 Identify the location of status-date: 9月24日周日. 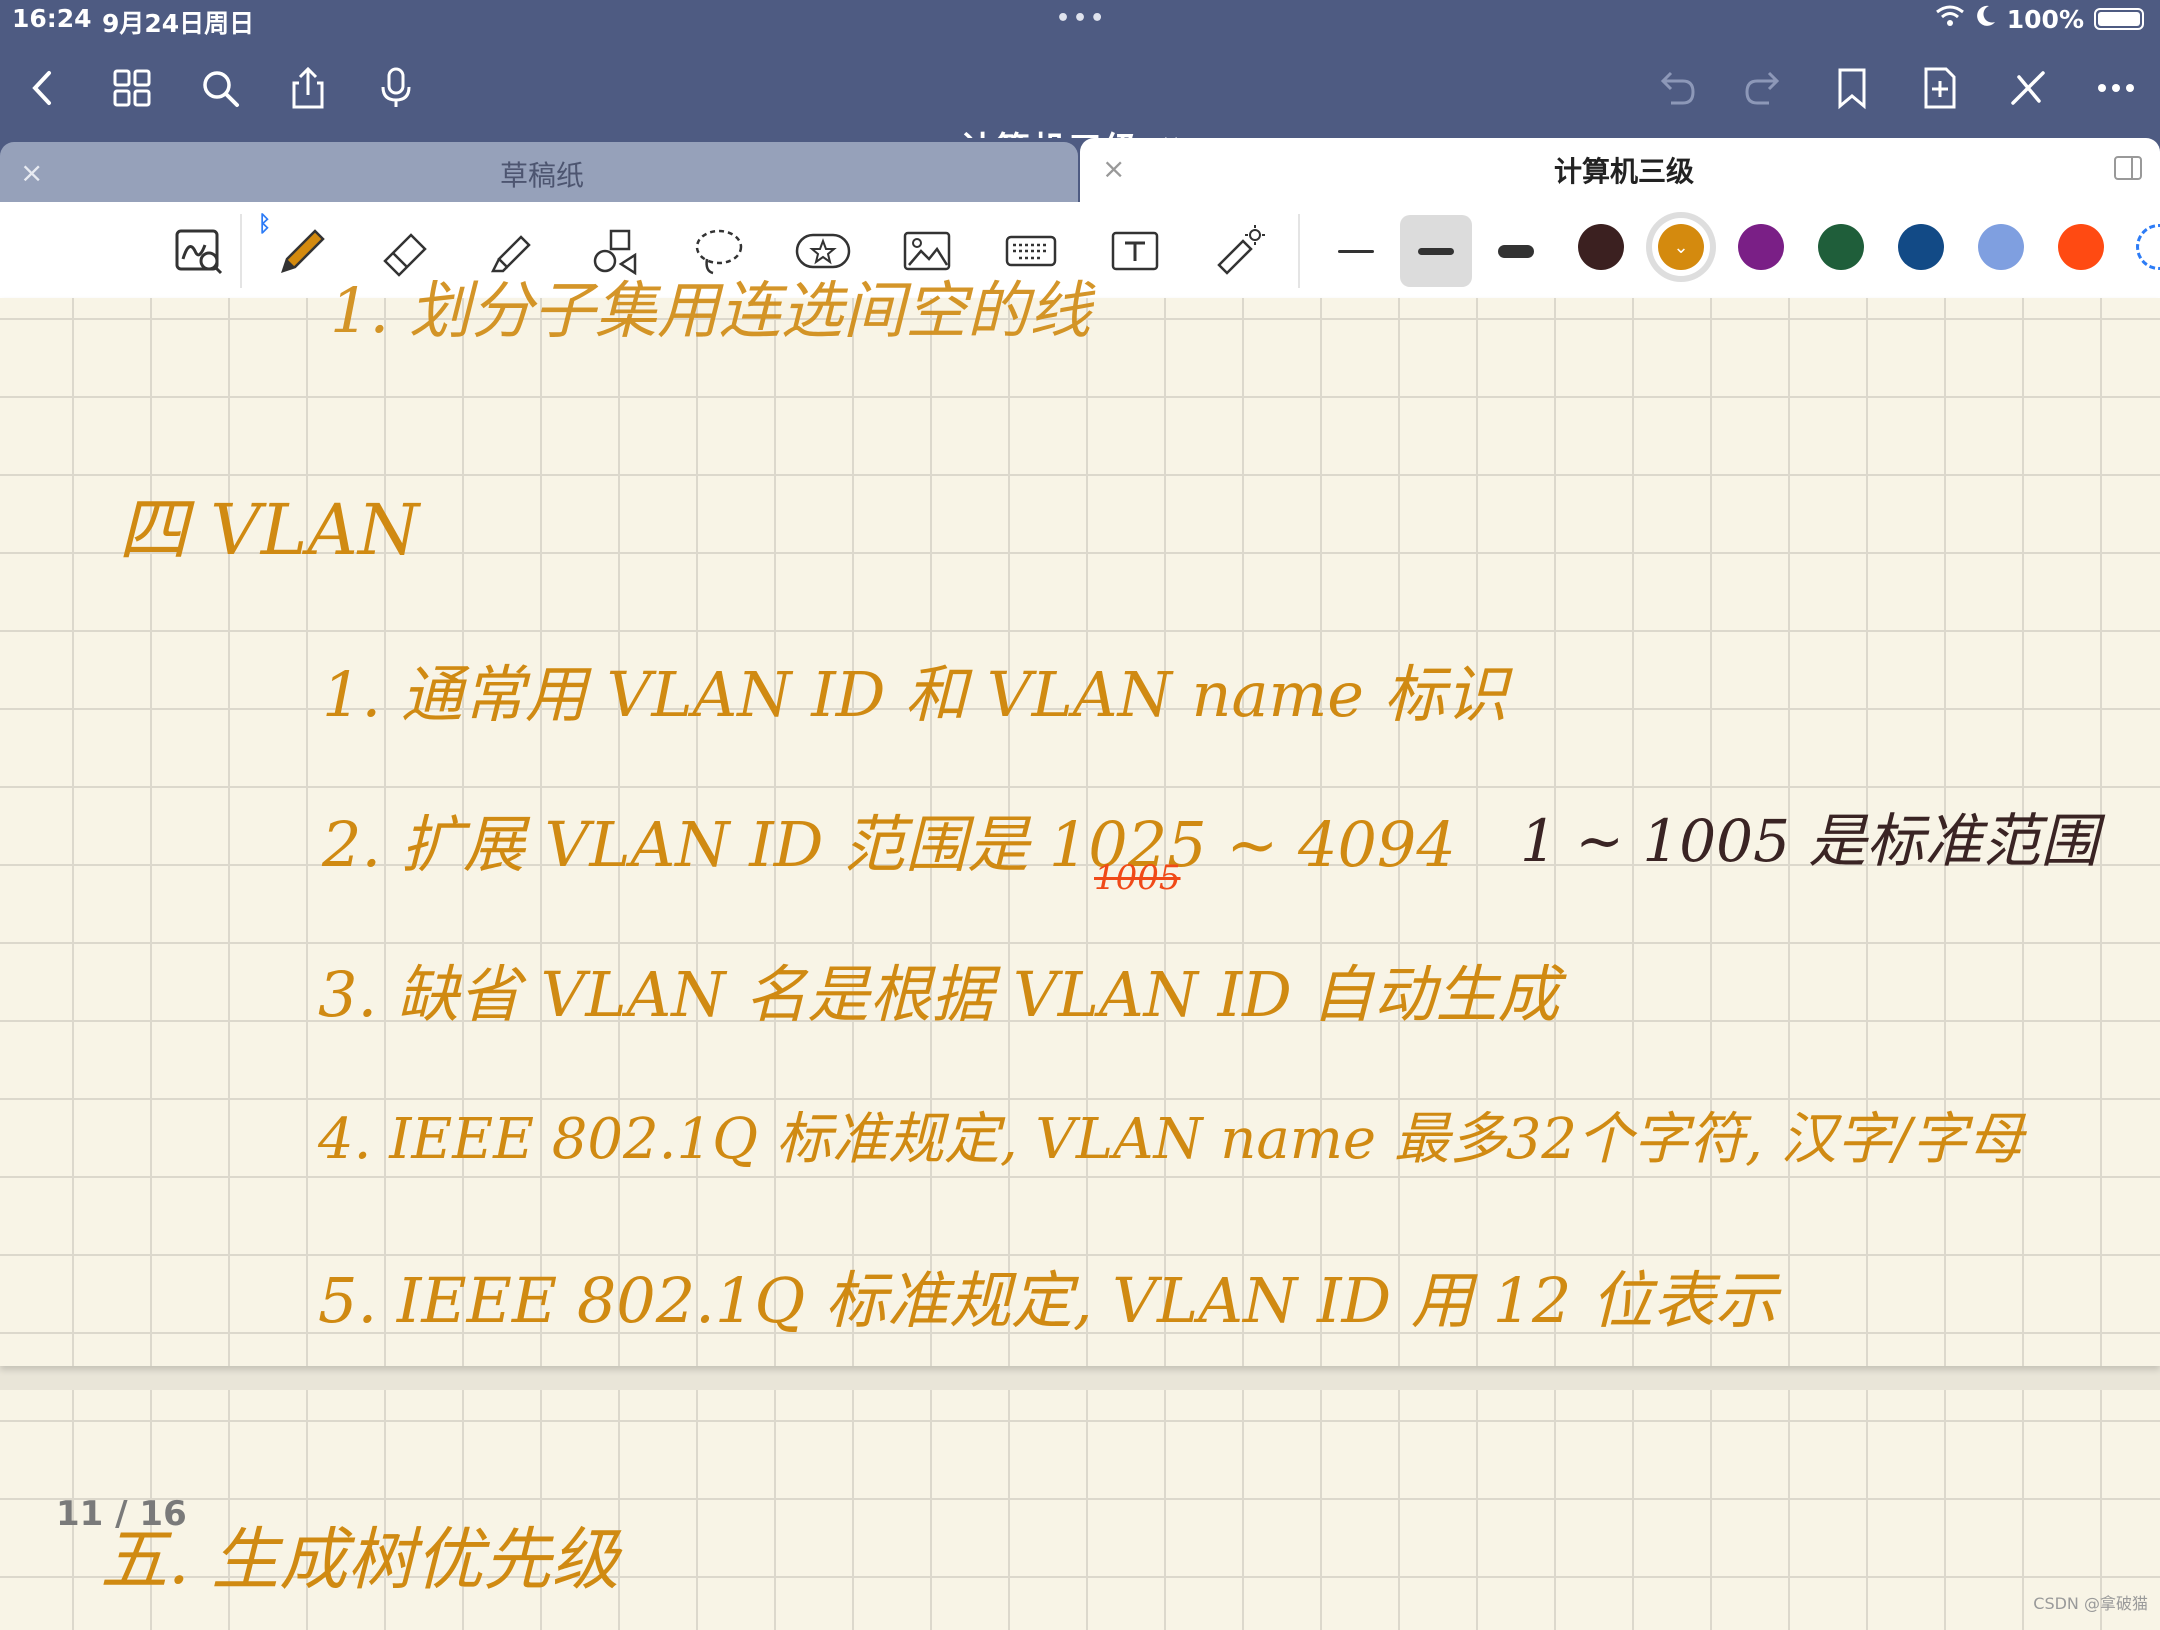
(178, 23).